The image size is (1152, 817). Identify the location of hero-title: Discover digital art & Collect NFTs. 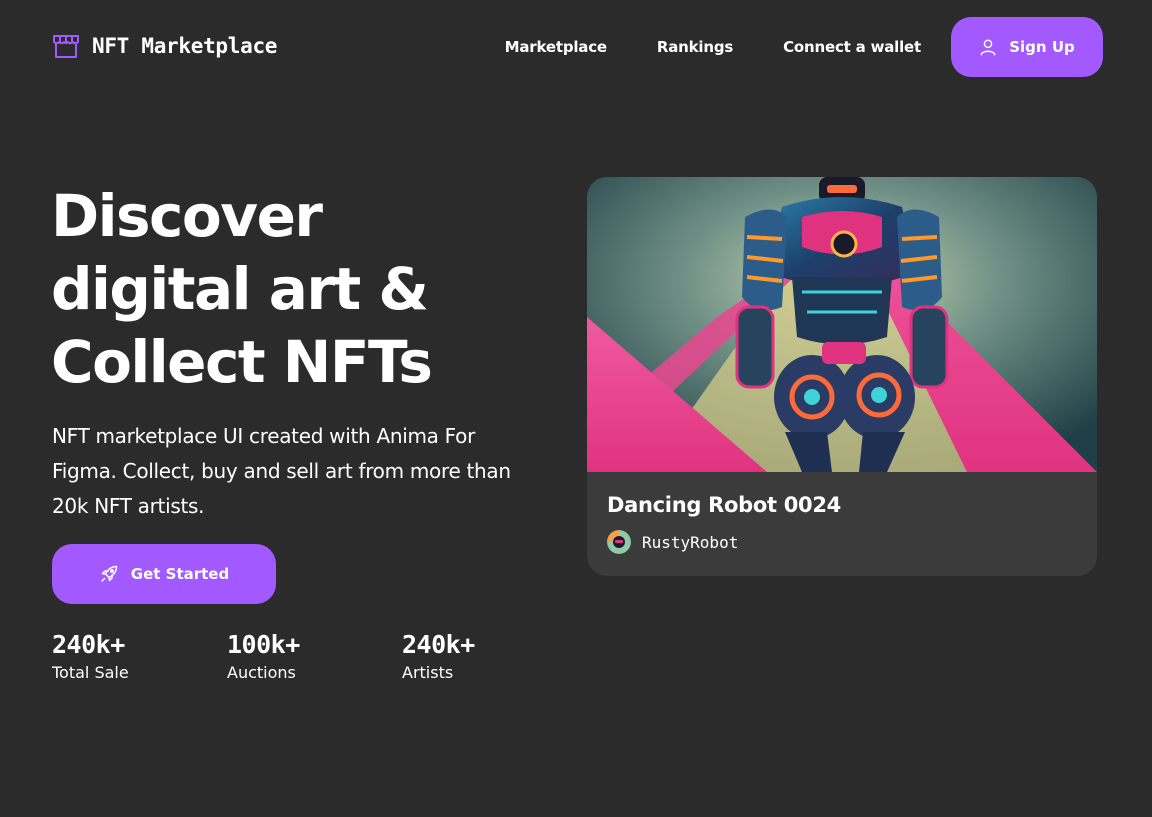
(291, 289).